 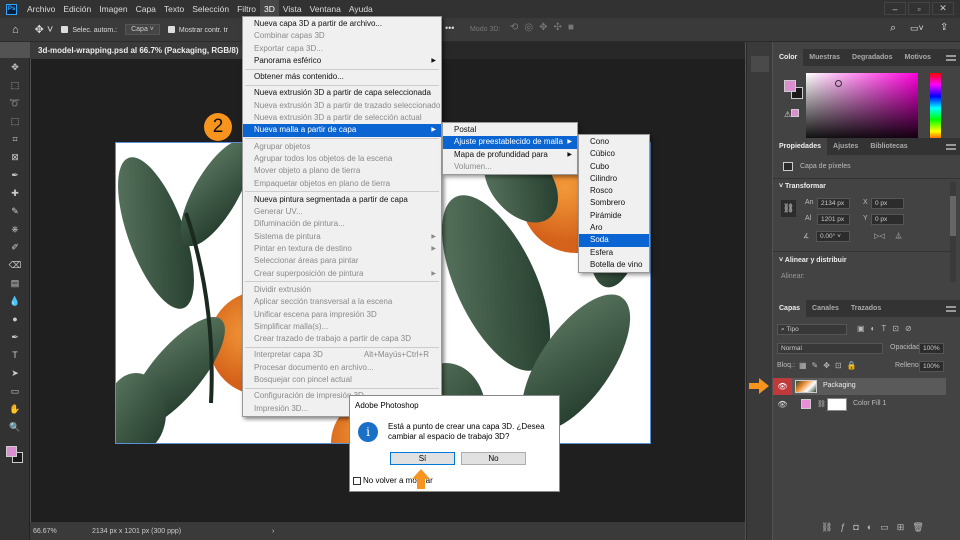 I want to click on share-icon: ⇪, so click(x=944, y=27).